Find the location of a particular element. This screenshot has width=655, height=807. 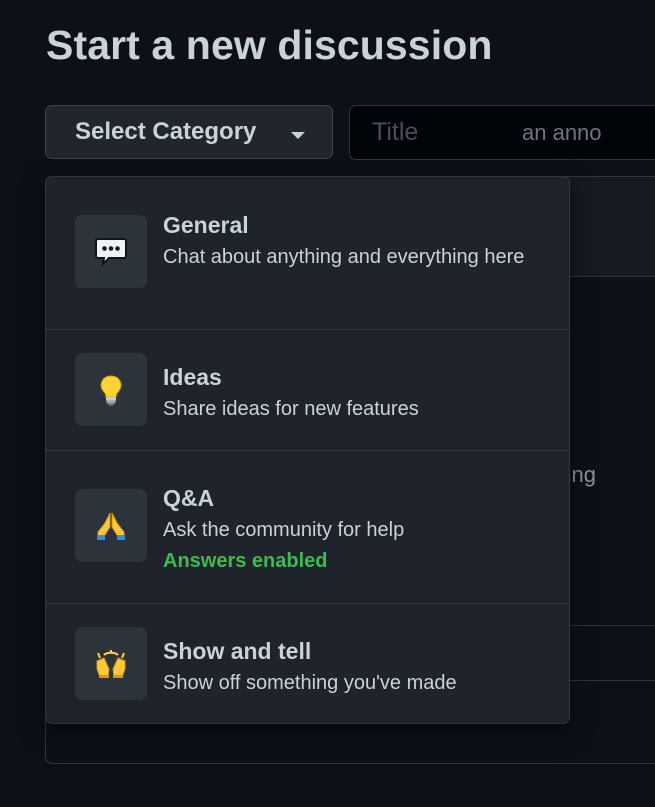

select-category-label: Select Category is located at coordinates (166, 131).